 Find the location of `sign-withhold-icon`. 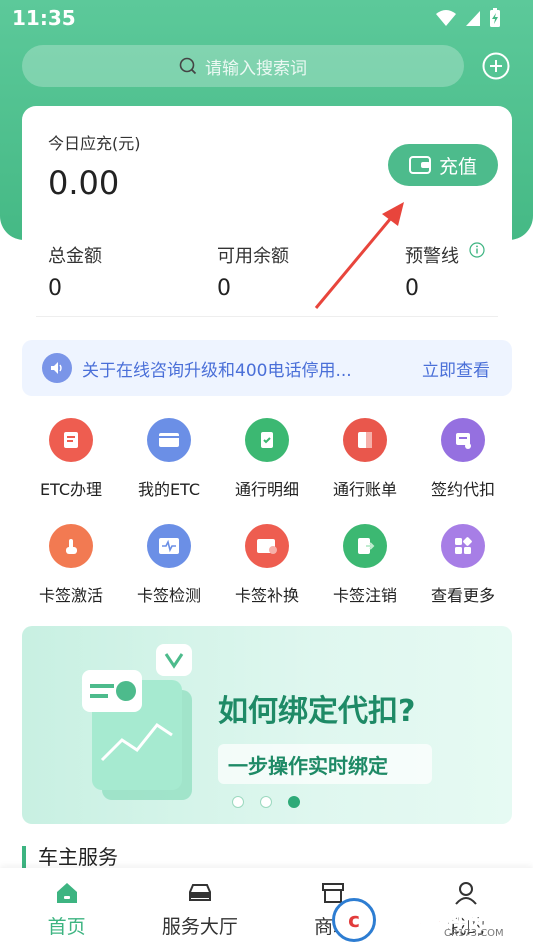

sign-withhold-icon is located at coordinates (463, 440).